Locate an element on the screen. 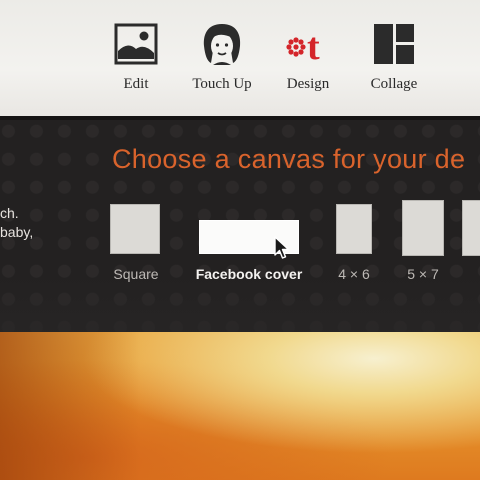  5x7-label: 5 × 7 is located at coordinates (423, 274).